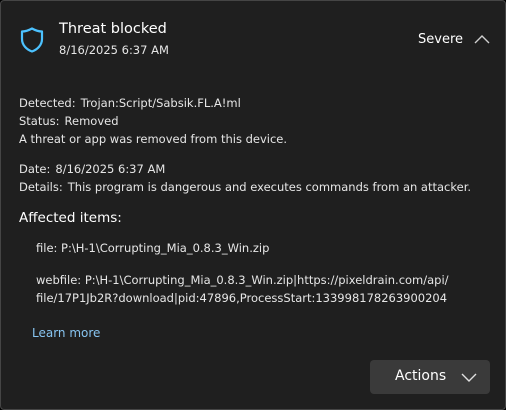 This screenshot has width=506, height=410. What do you see at coordinates (66, 333) in the screenshot?
I see `learn-more-link: Learn more` at bounding box center [66, 333].